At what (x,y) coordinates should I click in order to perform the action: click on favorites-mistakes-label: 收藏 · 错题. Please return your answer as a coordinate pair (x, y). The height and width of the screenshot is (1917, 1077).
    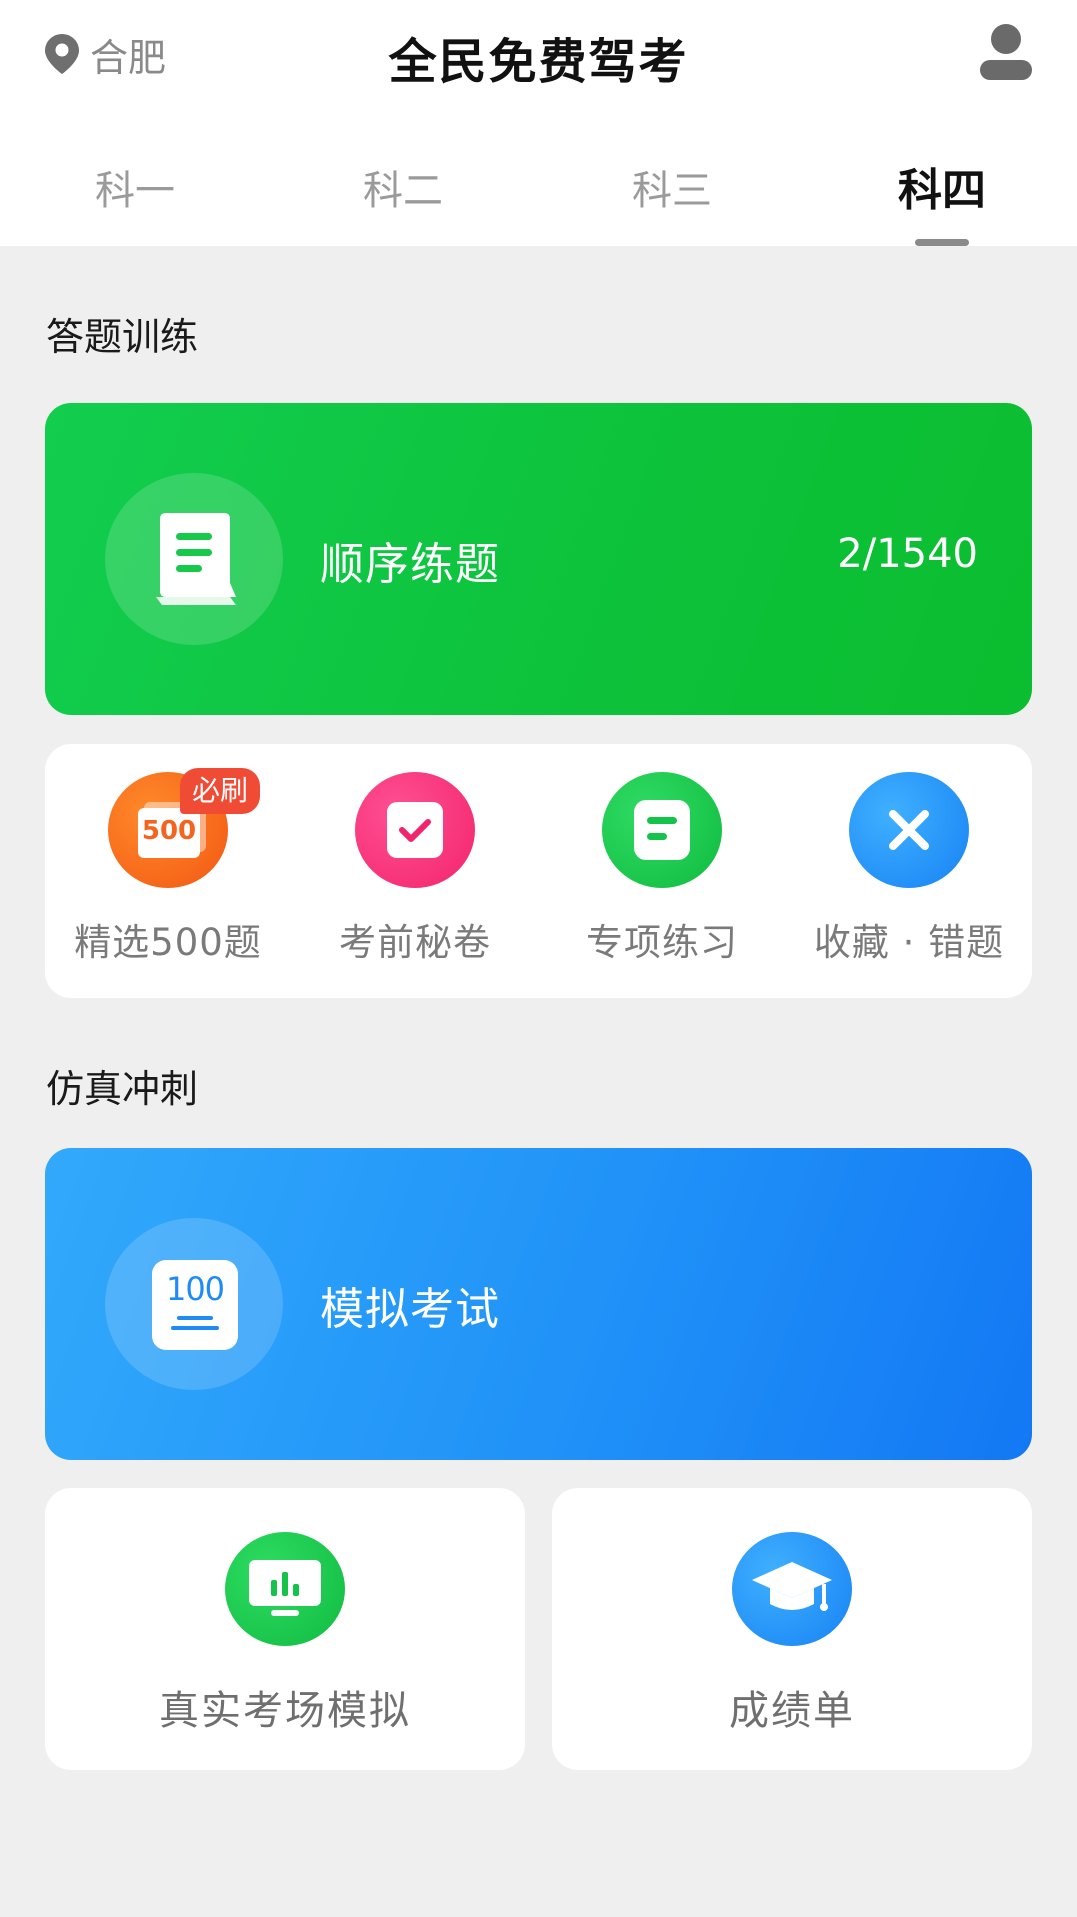
    Looking at the image, I should click on (909, 942).